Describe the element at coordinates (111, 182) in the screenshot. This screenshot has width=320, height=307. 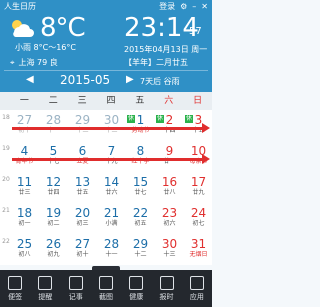
I see `day-number: 14` at that location.